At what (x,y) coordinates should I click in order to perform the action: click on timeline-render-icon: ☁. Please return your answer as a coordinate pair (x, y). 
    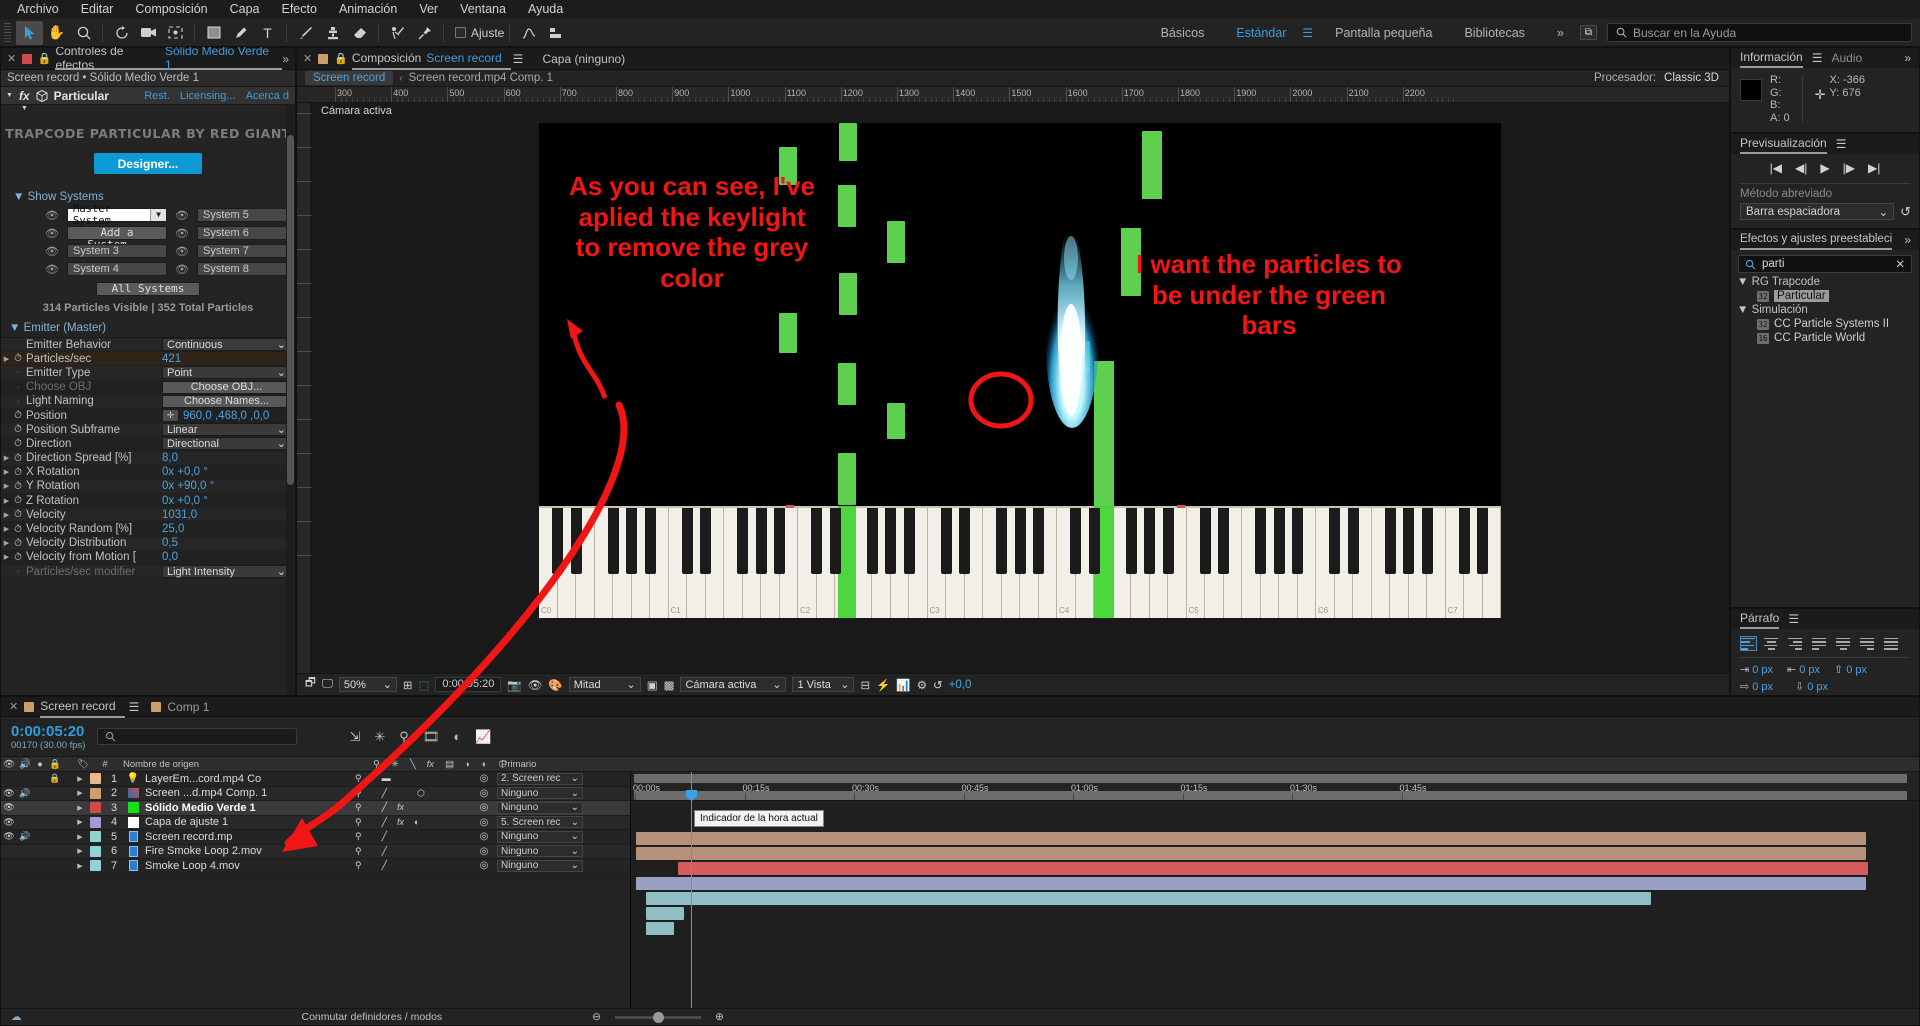
    Looking at the image, I should click on (11, 1017).